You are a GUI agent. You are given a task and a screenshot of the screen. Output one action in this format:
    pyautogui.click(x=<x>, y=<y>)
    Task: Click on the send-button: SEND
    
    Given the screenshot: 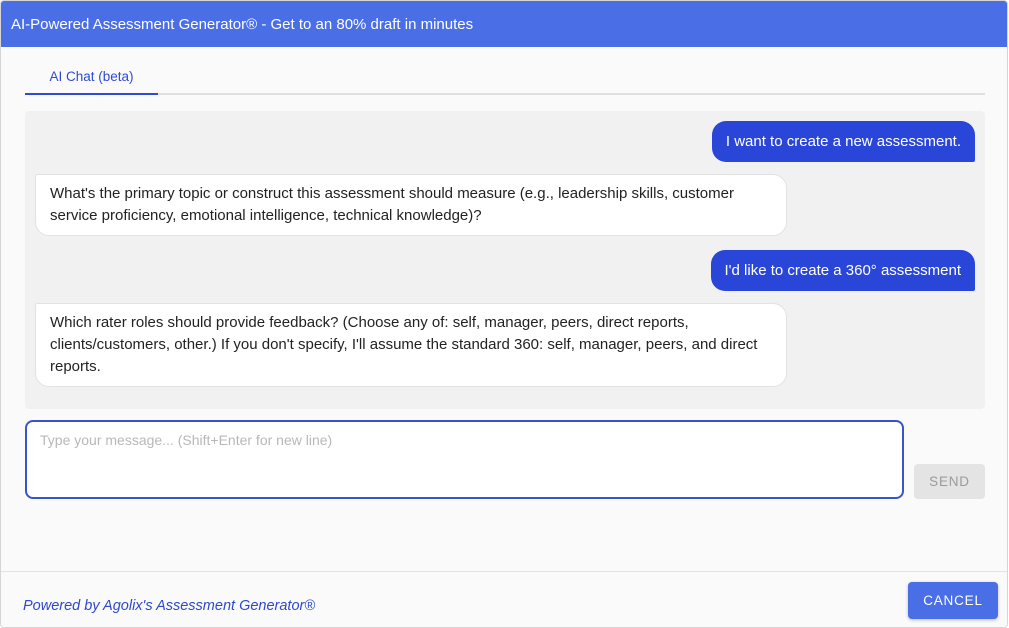 What is the action you would take?
    pyautogui.click(x=949, y=481)
    